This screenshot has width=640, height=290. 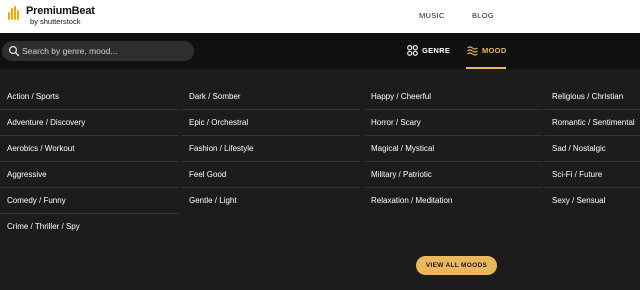 I want to click on mood-item-sexy-sensual: Sexy / Sensual, so click(x=592, y=201).